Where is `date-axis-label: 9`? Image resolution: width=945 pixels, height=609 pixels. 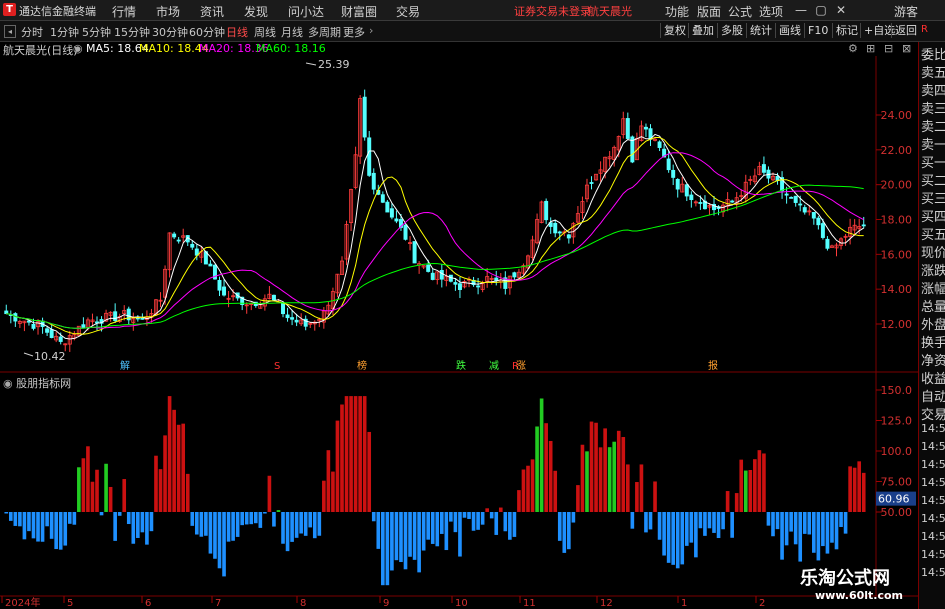 date-axis-label: 9 is located at coordinates (386, 603).